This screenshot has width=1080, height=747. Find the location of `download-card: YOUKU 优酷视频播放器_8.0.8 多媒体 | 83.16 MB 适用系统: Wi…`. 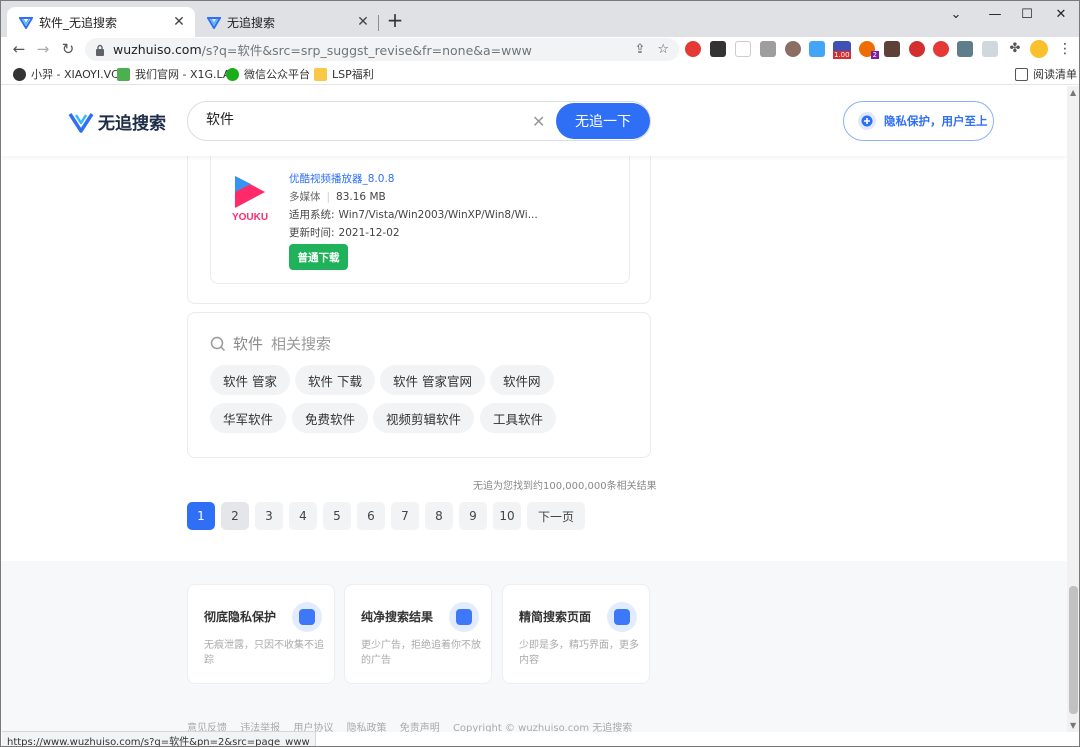

download-card: YOUKU 优酷视频播放器_8.0.8 多媒体 | 83.16 MB 适用系统: Wi… is located at coordinates (420, 210).